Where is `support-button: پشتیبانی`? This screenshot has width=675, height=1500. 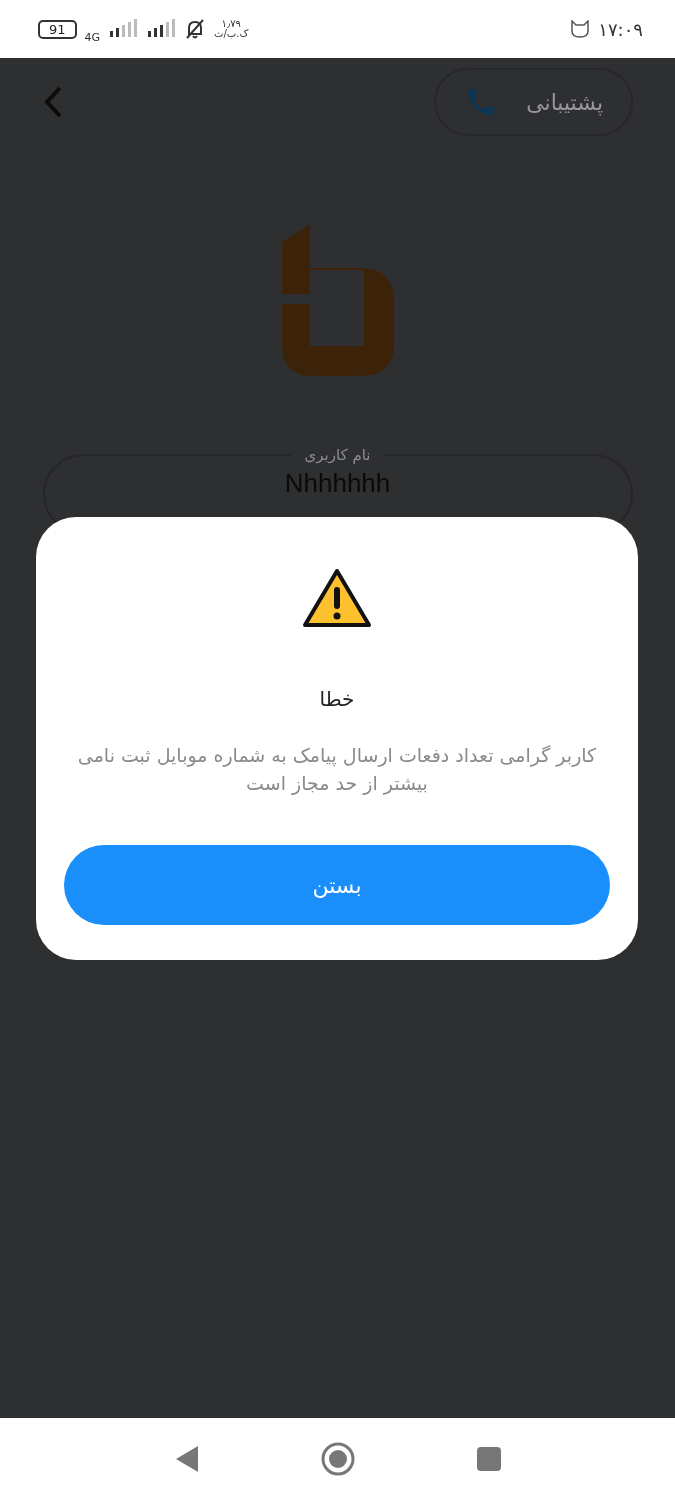 support-button: پشتیبانی is located at coordinates (533, 102).